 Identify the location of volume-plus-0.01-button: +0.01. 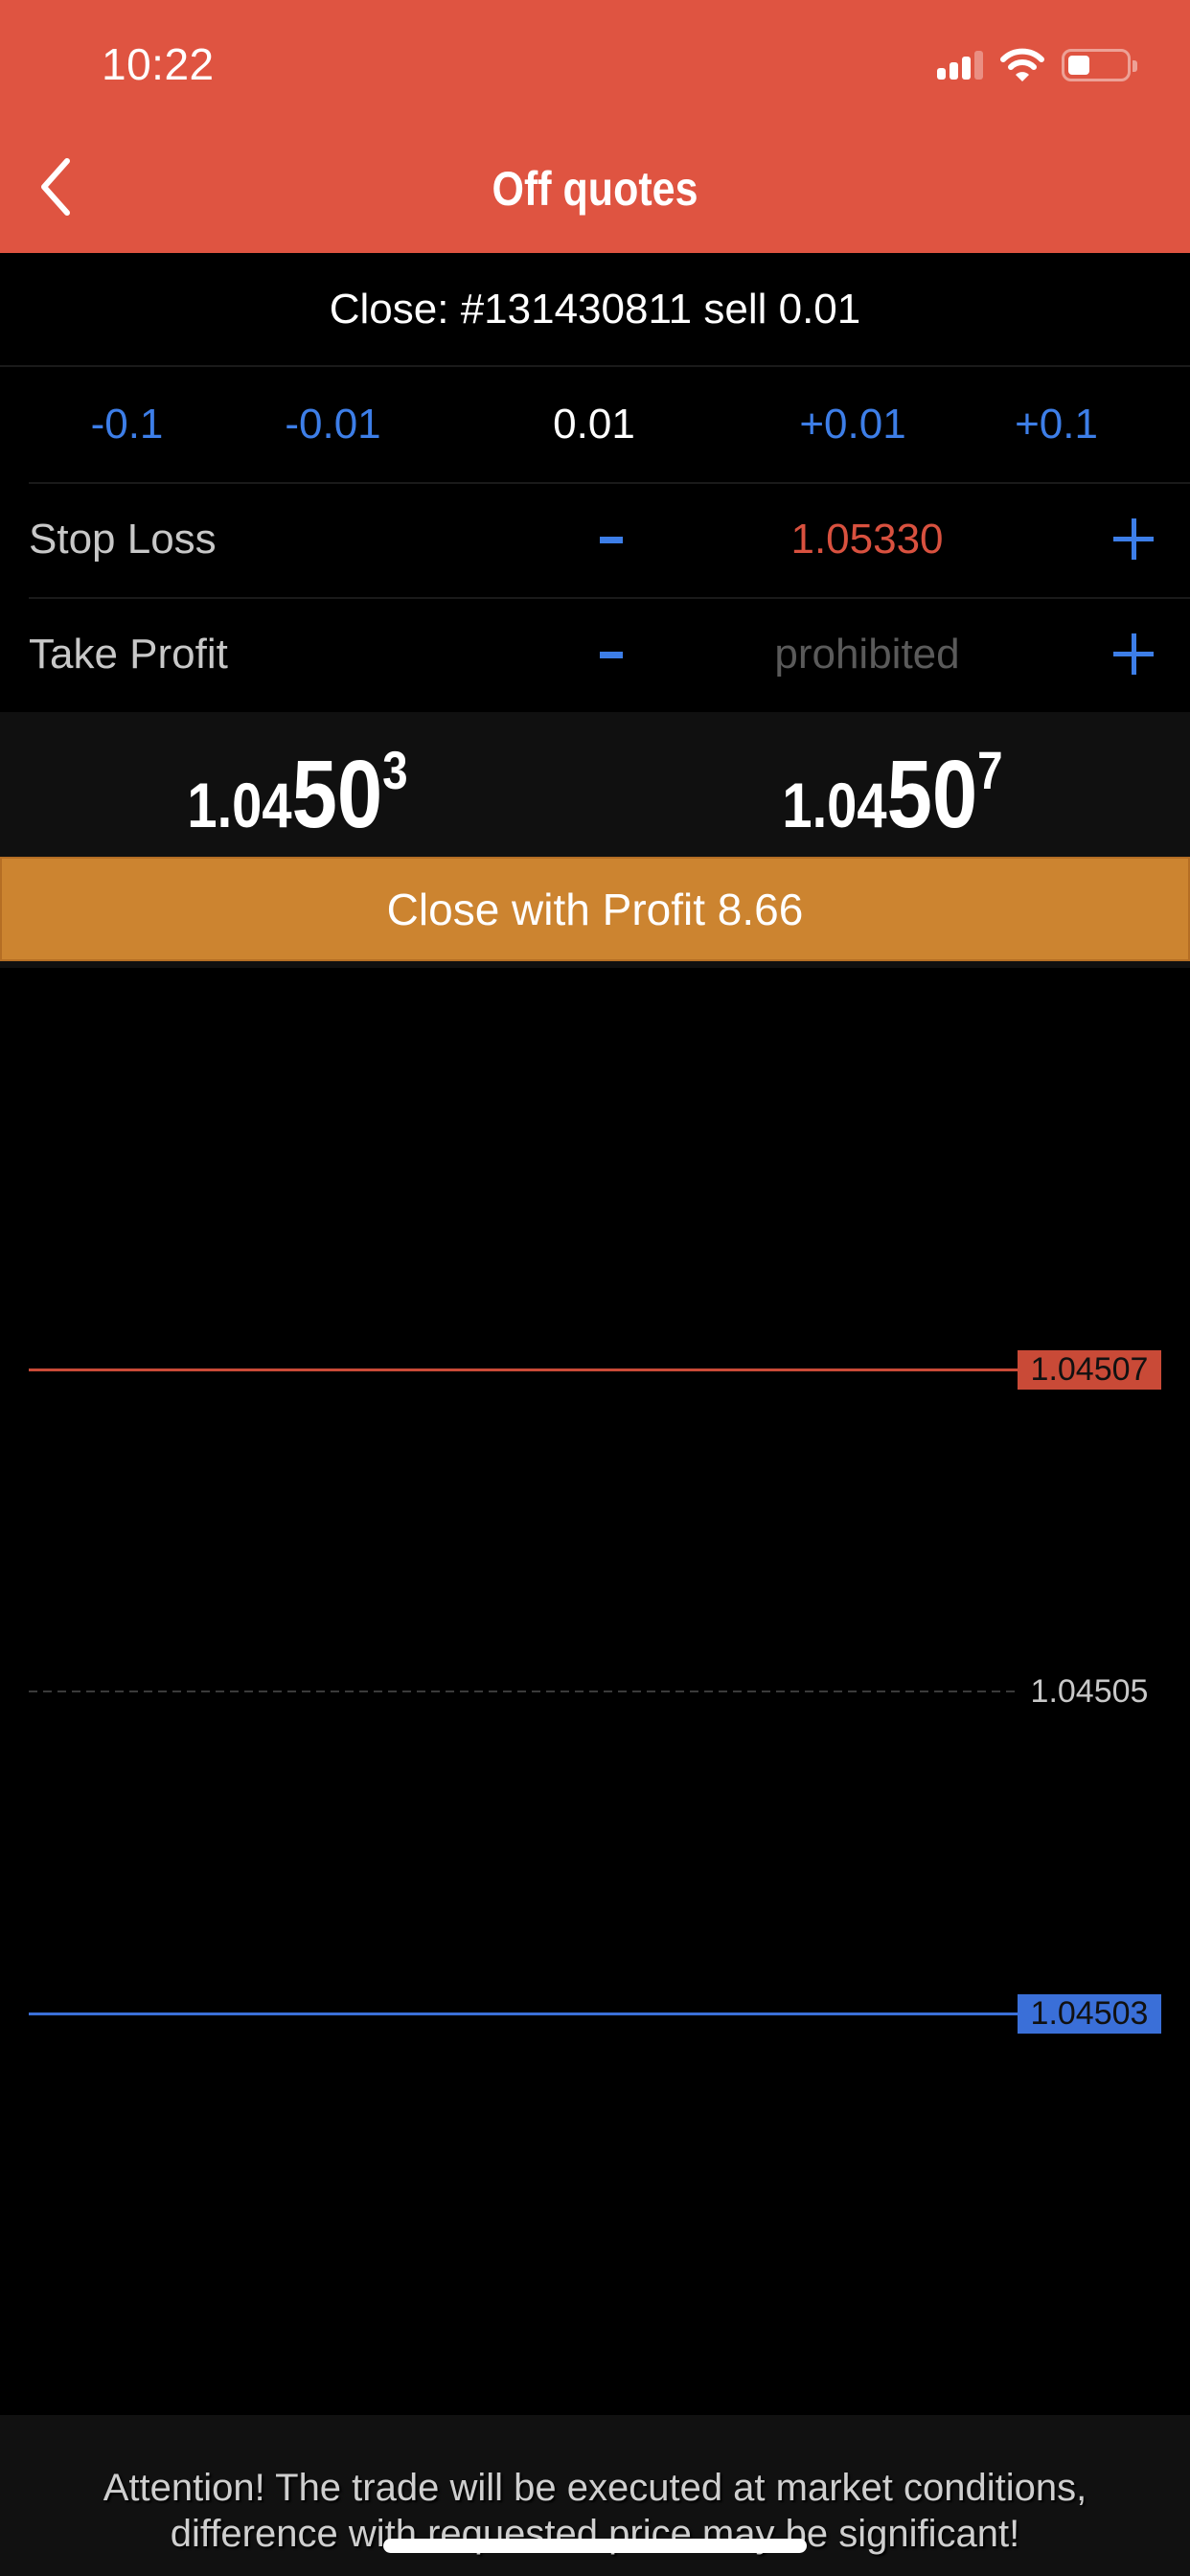
(853, 424).